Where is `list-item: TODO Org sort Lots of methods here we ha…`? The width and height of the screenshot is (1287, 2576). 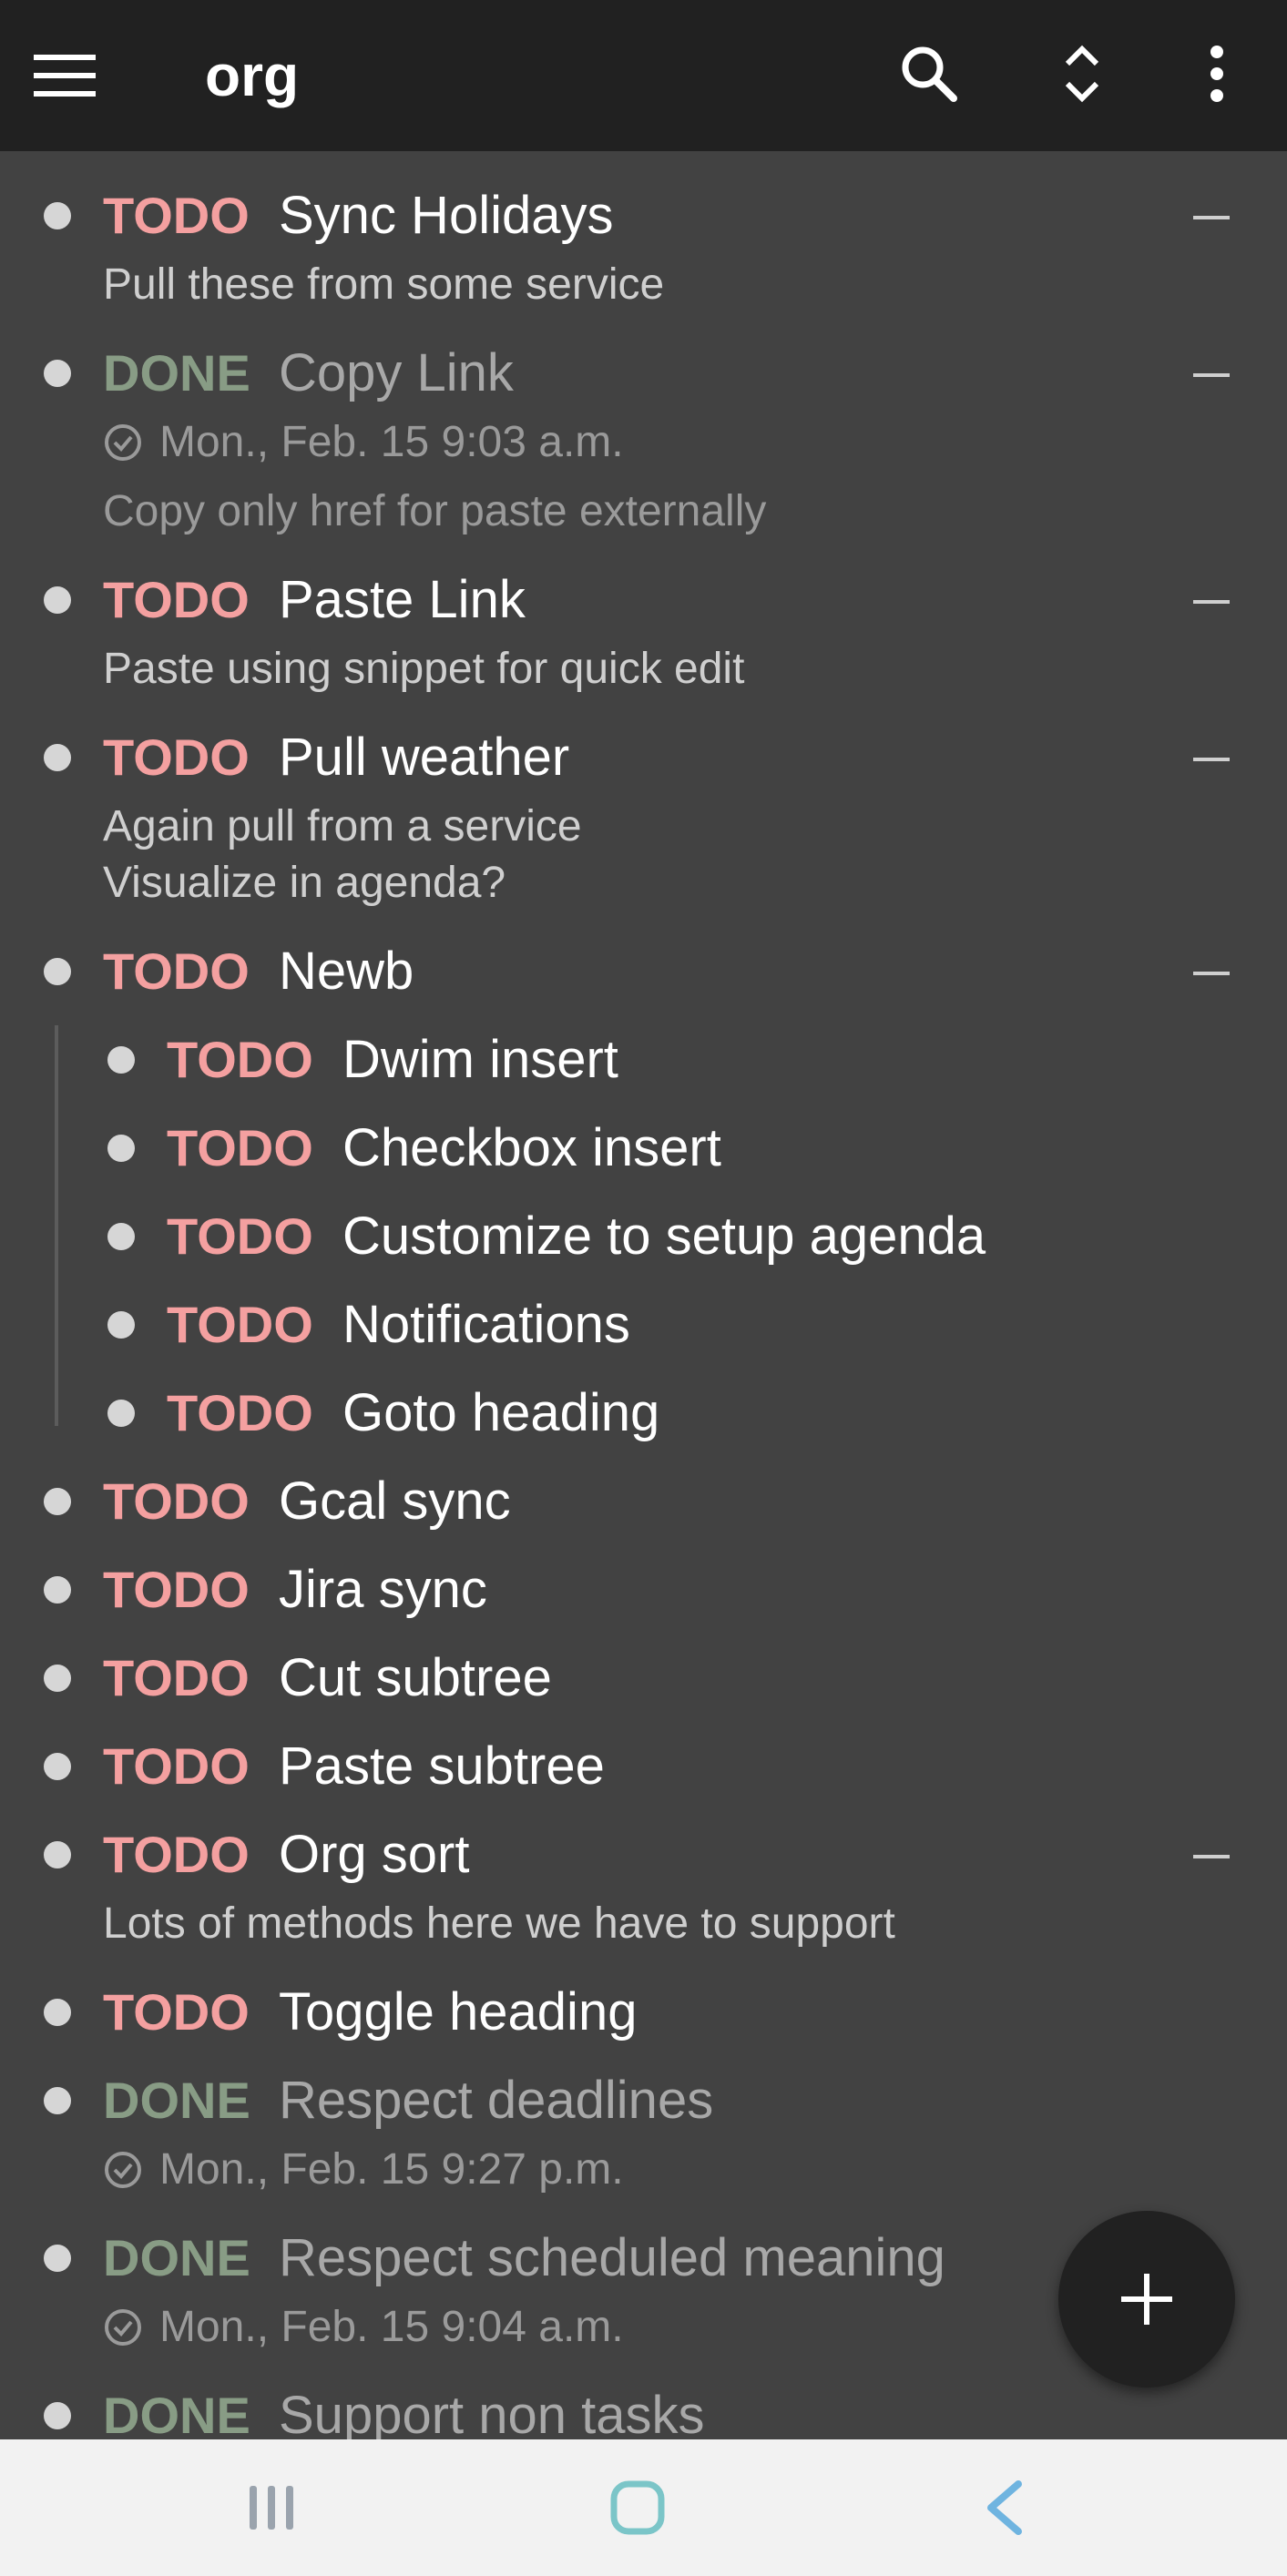
list-item: TODO Org sort Lots of methods here we ha… is located at coordinates (643, 1896).